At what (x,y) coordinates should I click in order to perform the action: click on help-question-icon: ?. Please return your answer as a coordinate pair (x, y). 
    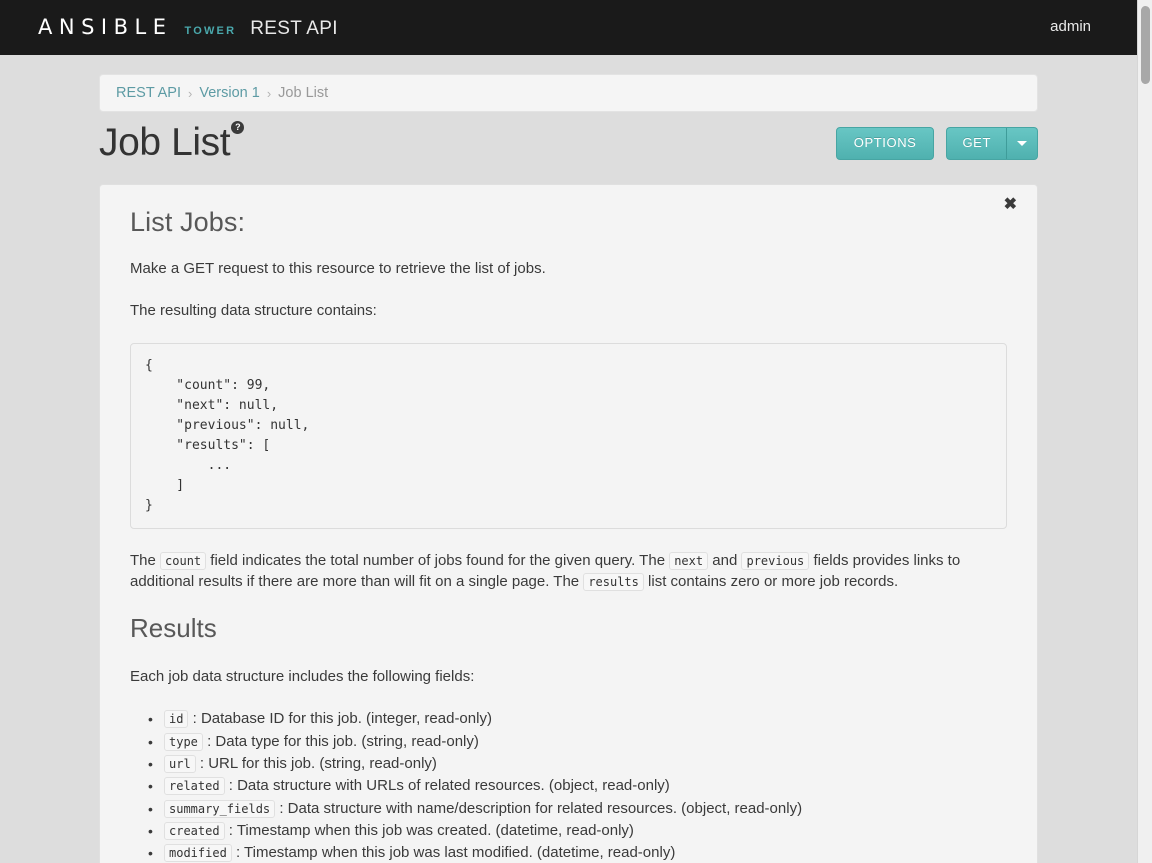
    Looking at the image, I should click on (238, 127).